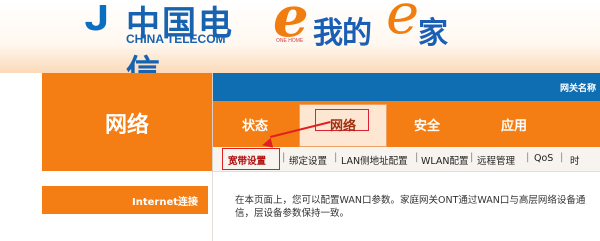 The height and width of the screenshot is (241, 600). I want to click on section-banner: 网络, so click(127, 122).